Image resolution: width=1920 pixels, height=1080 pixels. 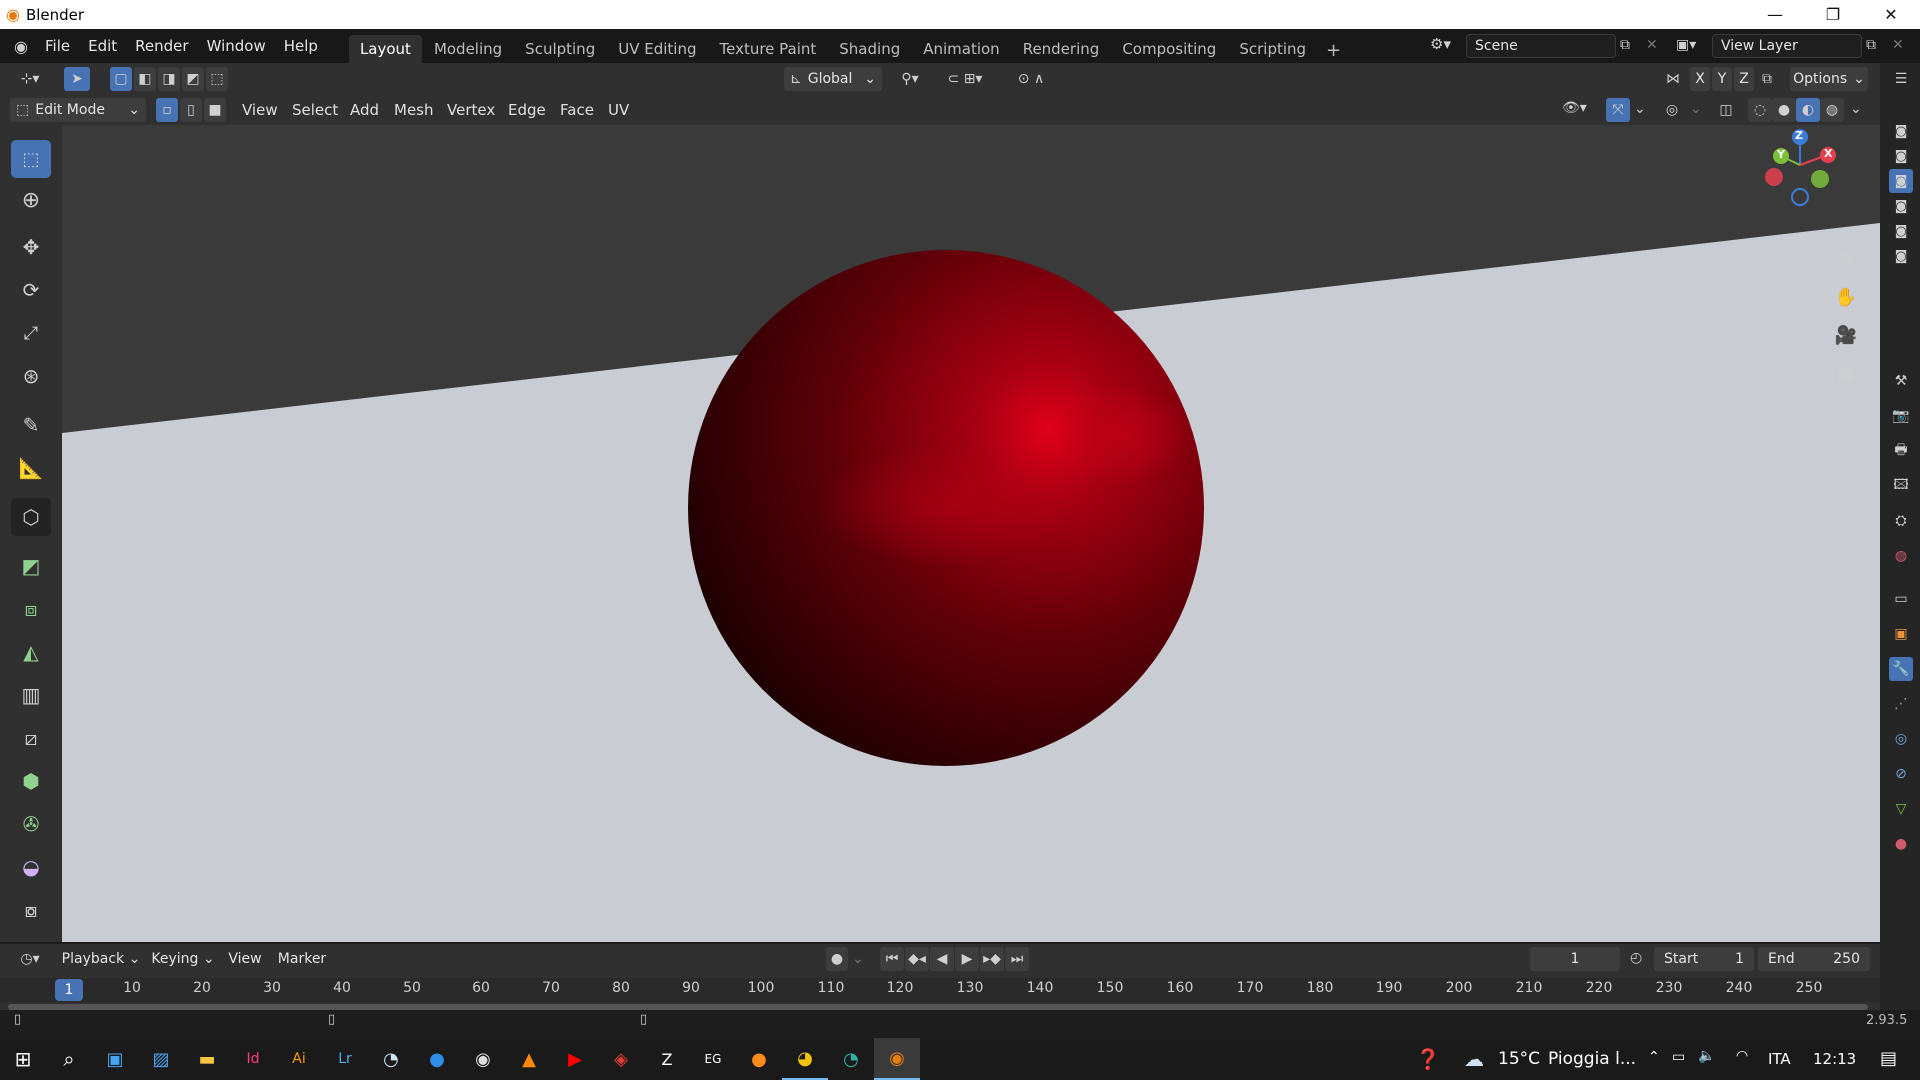 I want to click on start-frame-field: Start 1, so click(x=1704, y=959).